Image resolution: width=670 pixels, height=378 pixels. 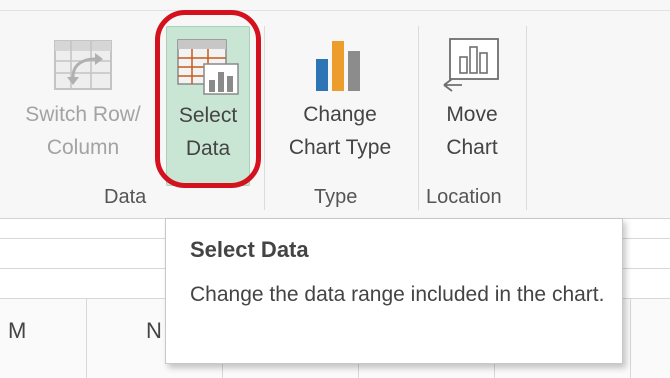 I want to click on change-chart-type-label-line2: Chart Type, so click(x=340, y=147).